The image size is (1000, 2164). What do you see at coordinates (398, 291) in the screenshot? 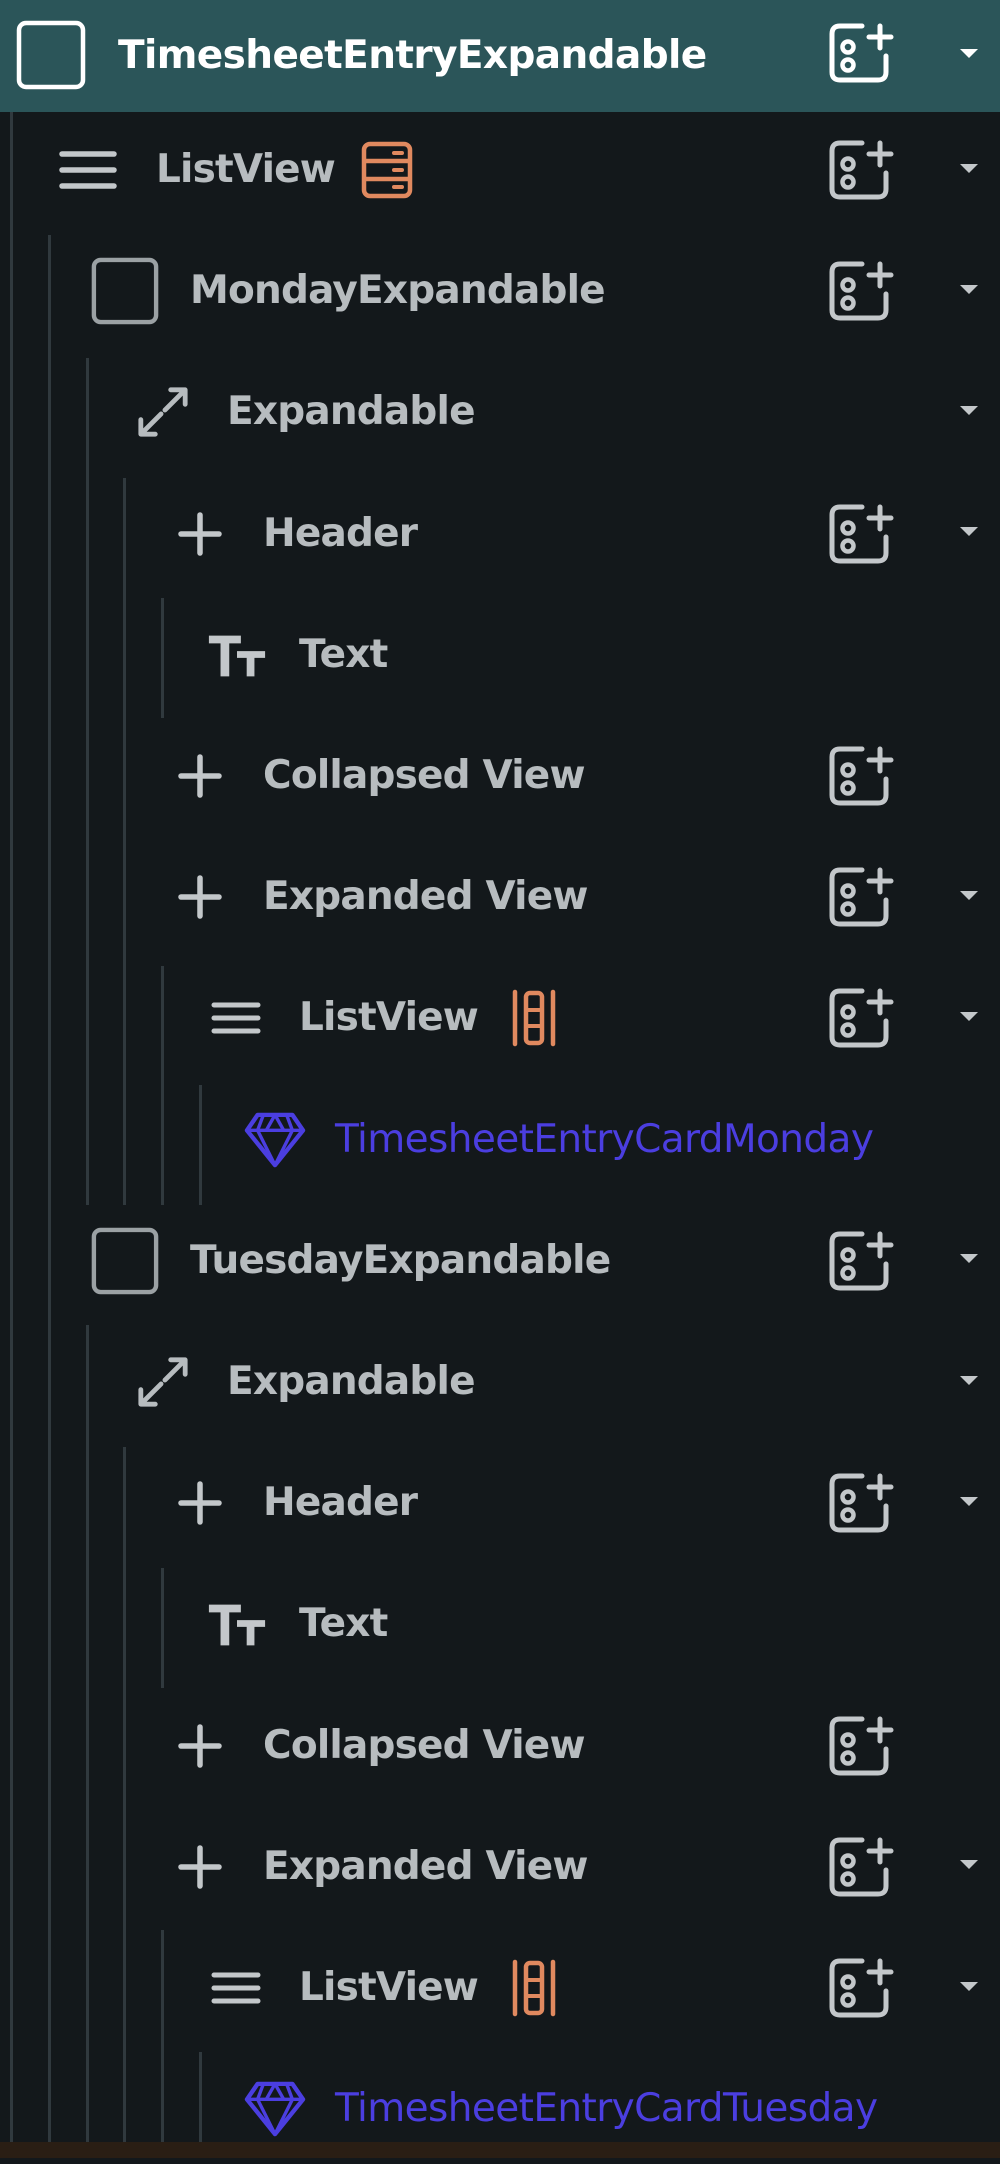
I see `tree-node-label: MondayExpandable` at bounding box center [398, 291].